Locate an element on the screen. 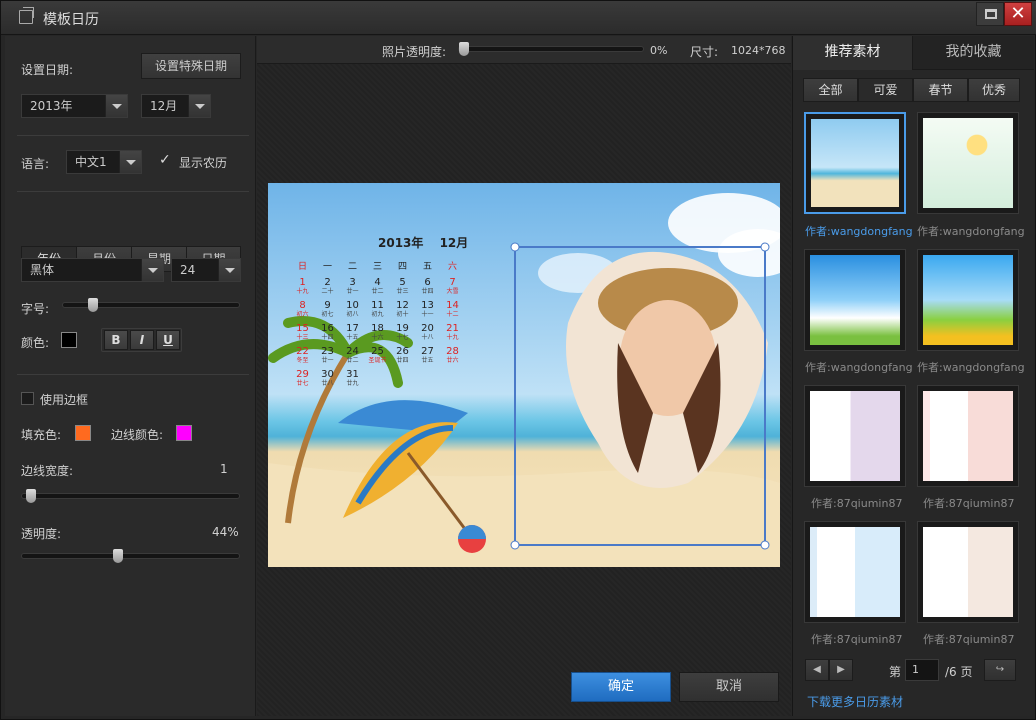  next-page-button: ▶ is located at coordinates (841, 670).